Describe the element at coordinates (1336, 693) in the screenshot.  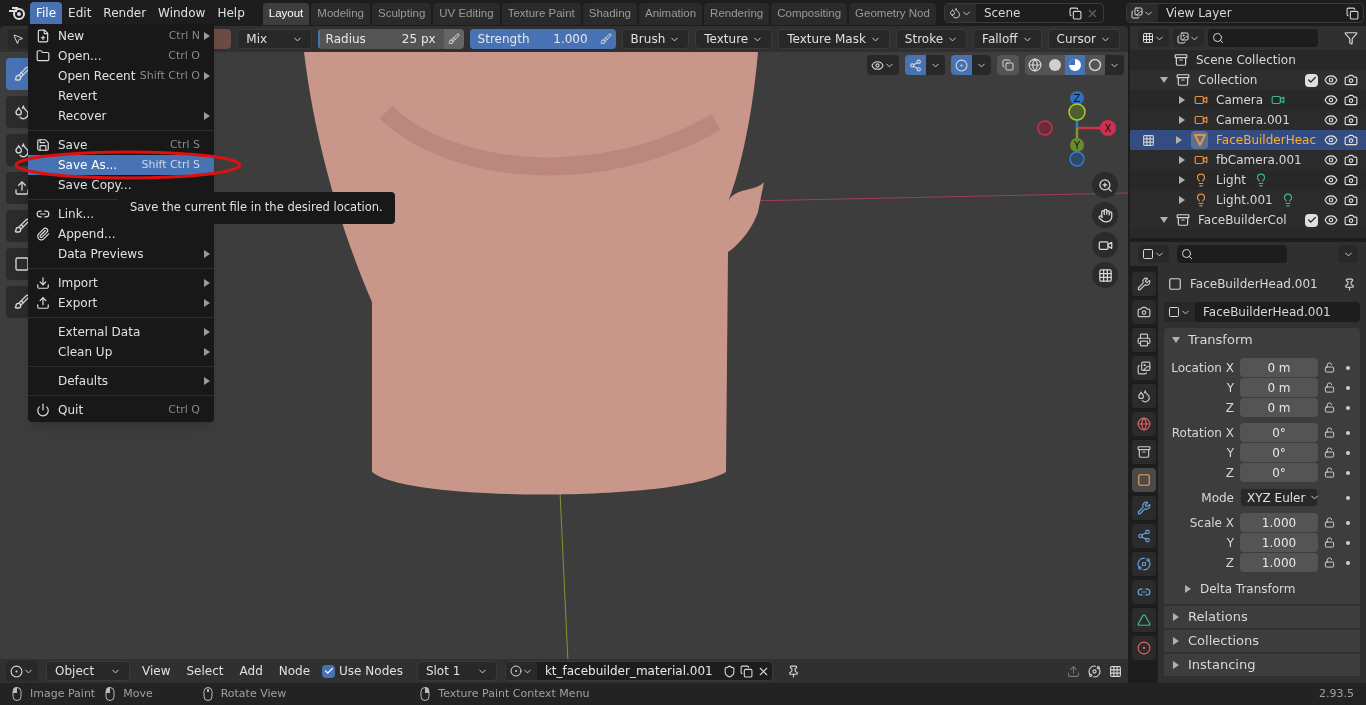
I see `version-text: 2.93.5` at that location.